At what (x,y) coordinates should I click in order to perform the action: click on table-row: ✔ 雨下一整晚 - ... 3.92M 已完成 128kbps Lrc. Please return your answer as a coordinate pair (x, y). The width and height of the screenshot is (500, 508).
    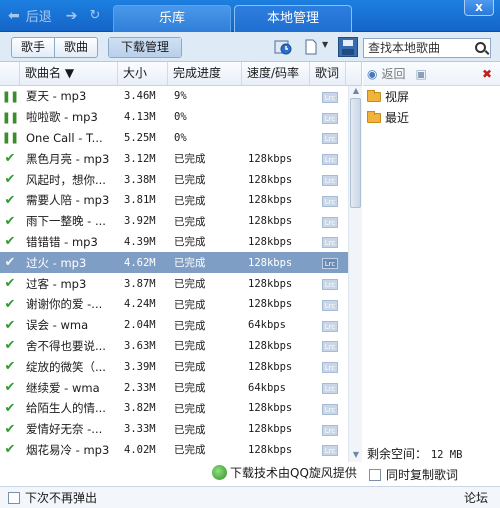
    Looking at the image, I should click on (180, 221).